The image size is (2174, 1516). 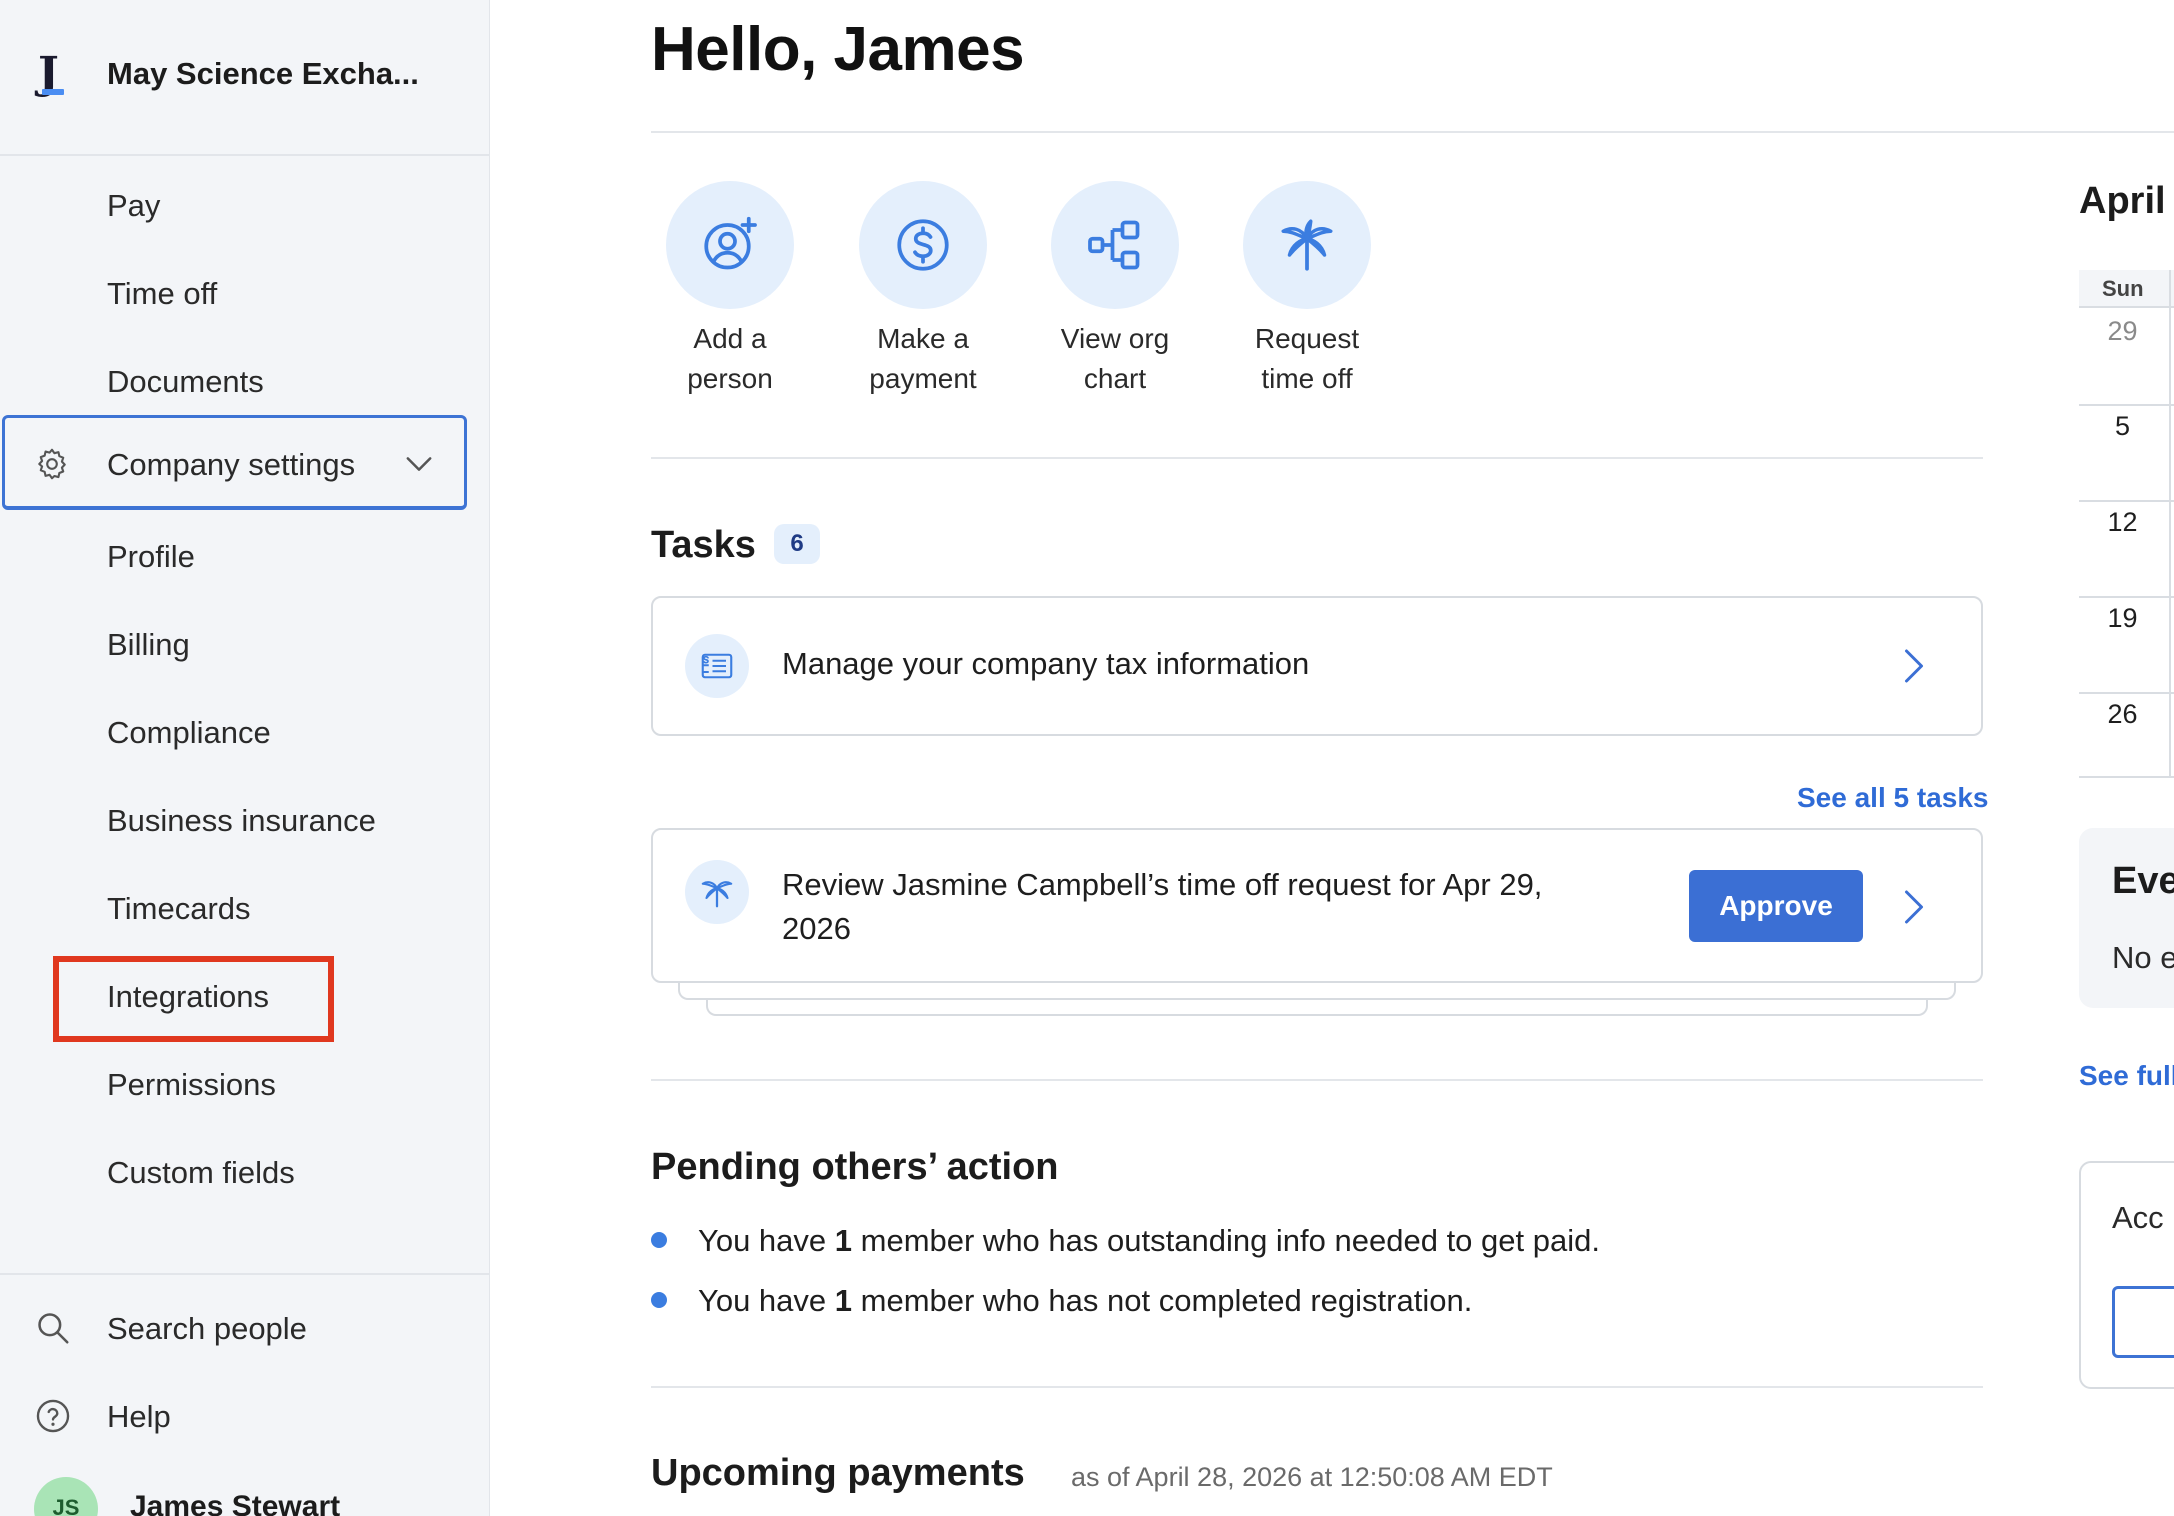 What do you see at coordinates (1317, 666) in the screenshot?
I see `task-card-tax-info: Manage your company tax information` at bounding box center [1317, 666].